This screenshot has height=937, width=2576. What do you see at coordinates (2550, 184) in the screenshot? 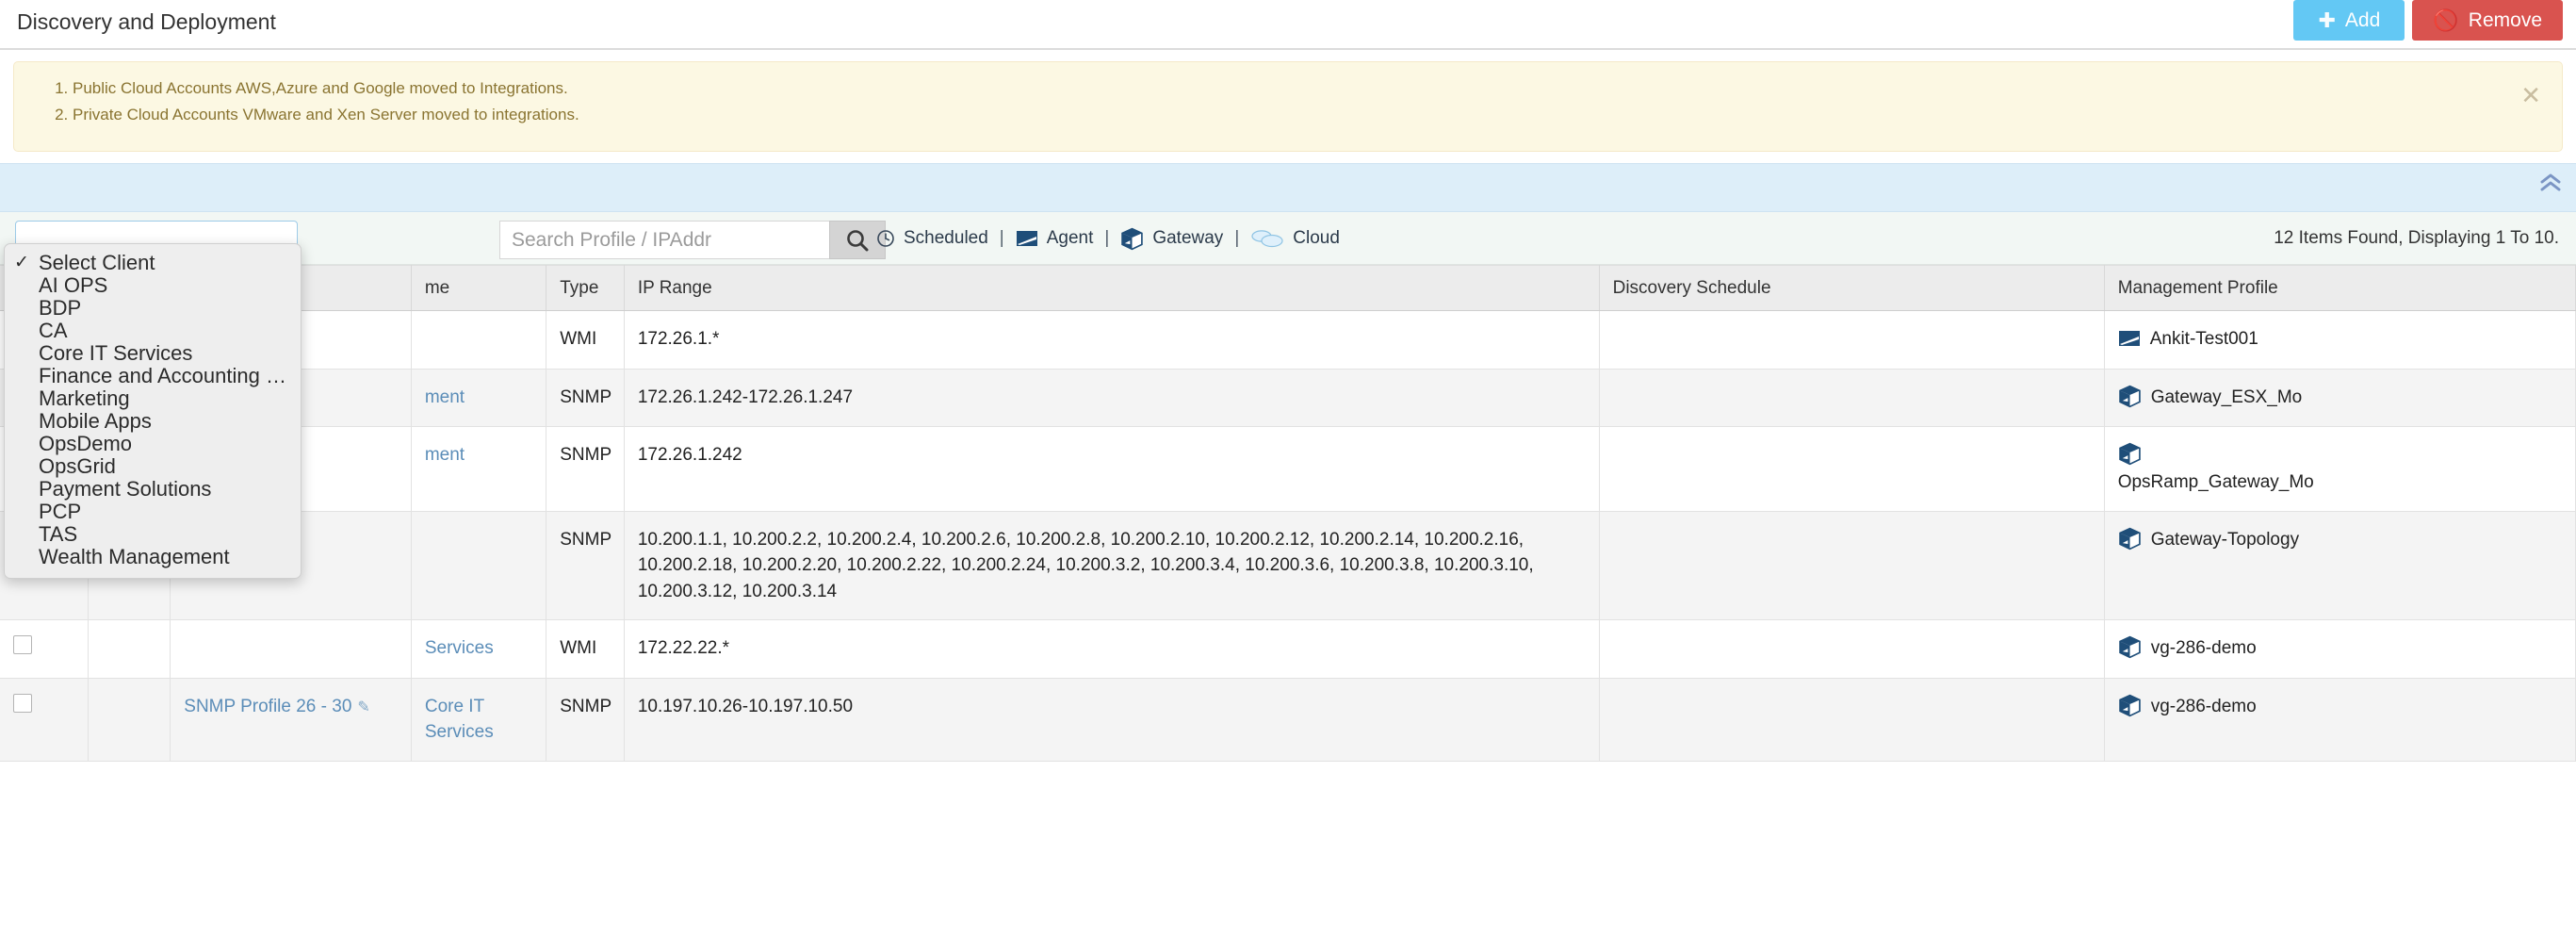
I see `chevron-double-up-icon` at bounding box center [2550, 184].